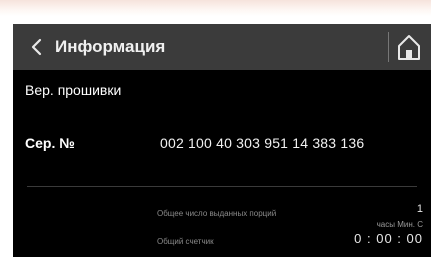 The height and width of the screenshot is (257, 431). Describe the element at coordinates (50, 143) in the screenshot. I see `serial-number-label: Сер. №` at that location.